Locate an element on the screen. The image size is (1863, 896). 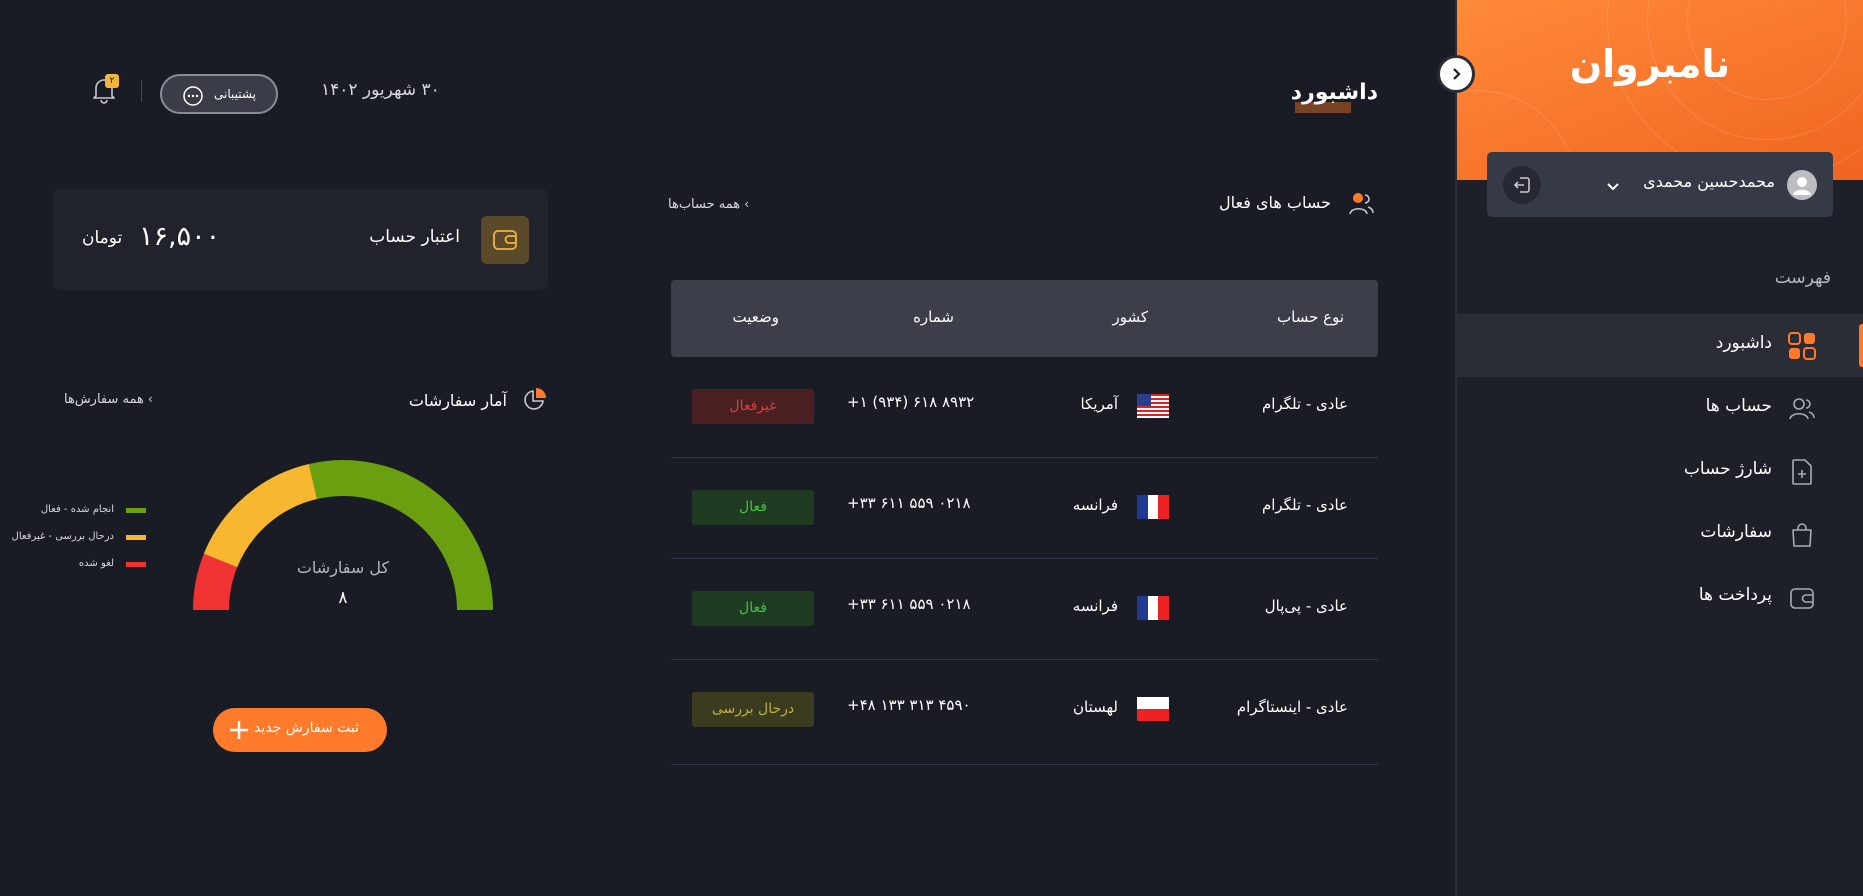
account-type: عادی - پی‌پال is located at coordinates (1306, 606).